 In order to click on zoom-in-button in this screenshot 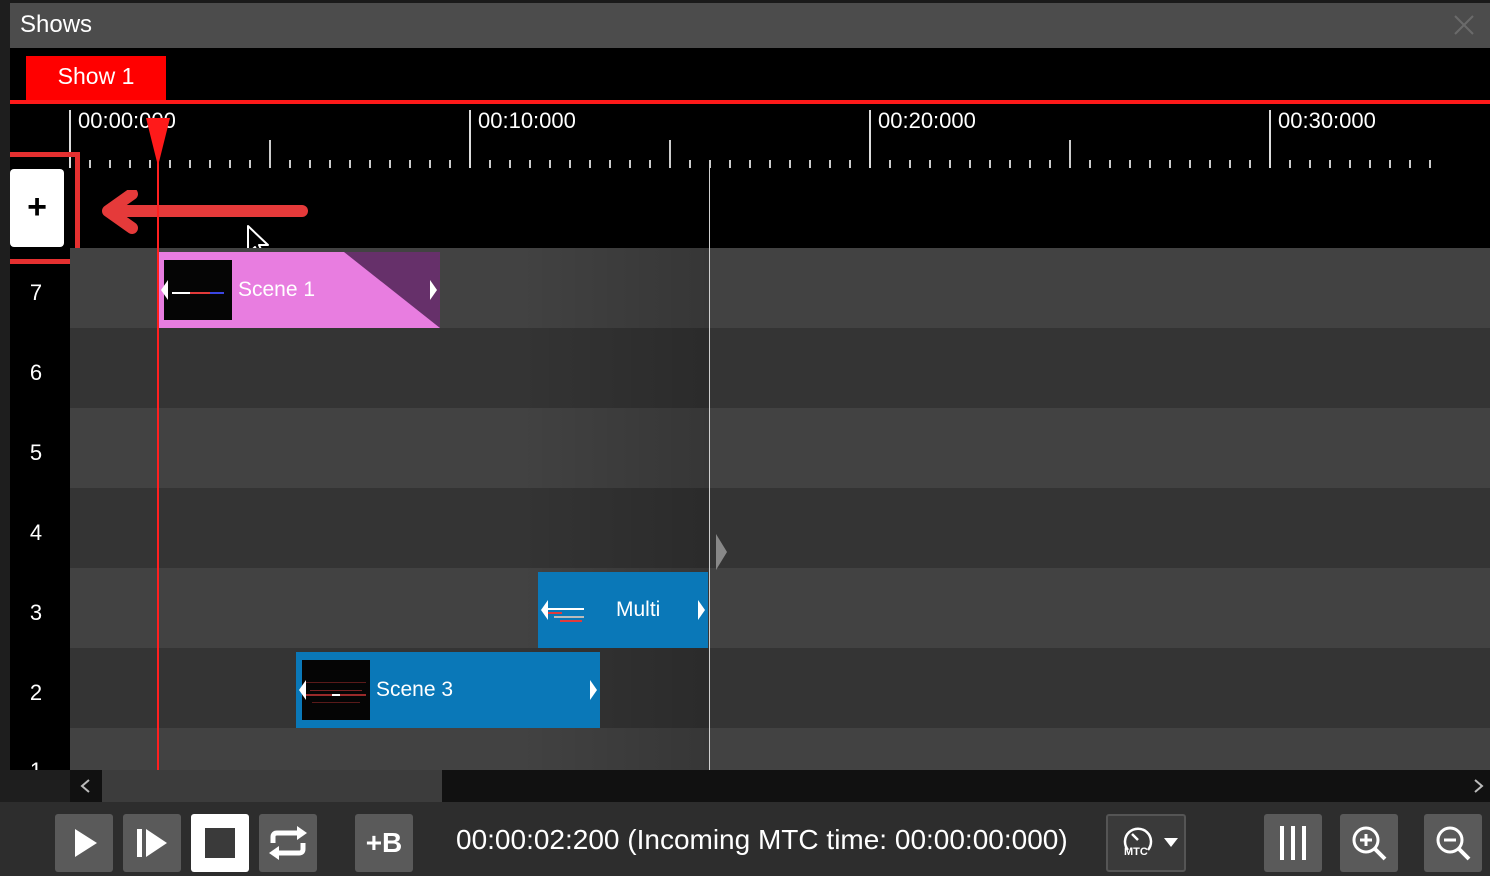, I will do `click(1369, 843)`.